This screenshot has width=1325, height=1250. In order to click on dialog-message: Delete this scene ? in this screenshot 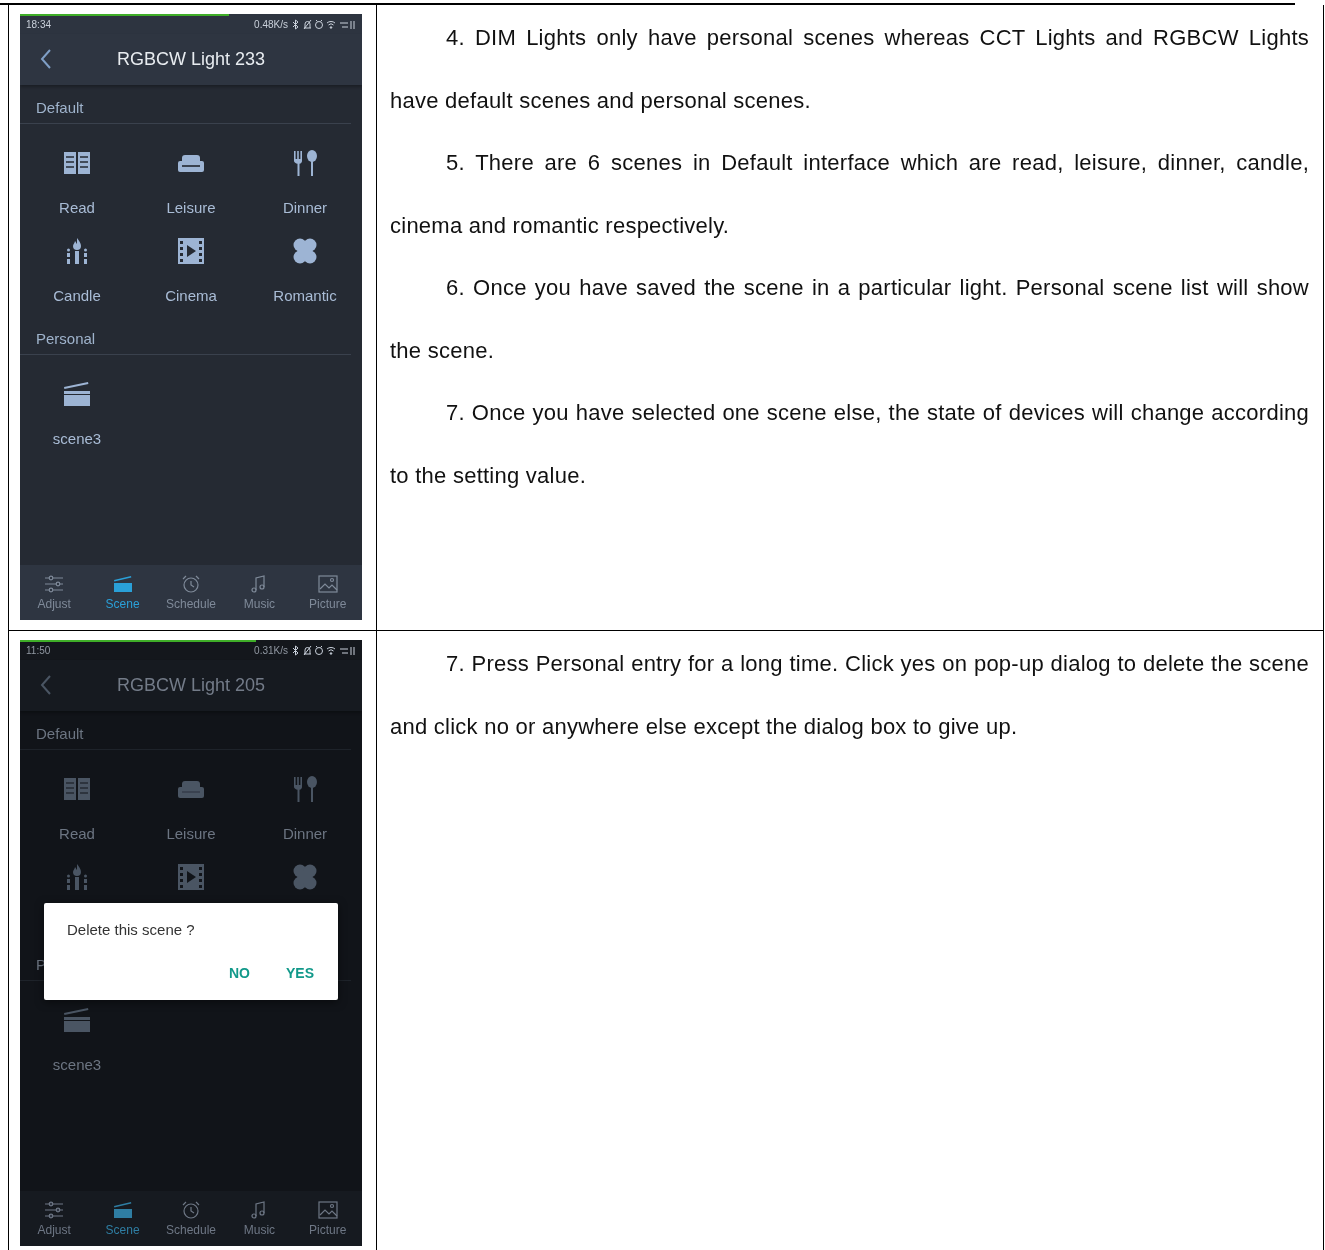, I will do `click(131, 929)`.